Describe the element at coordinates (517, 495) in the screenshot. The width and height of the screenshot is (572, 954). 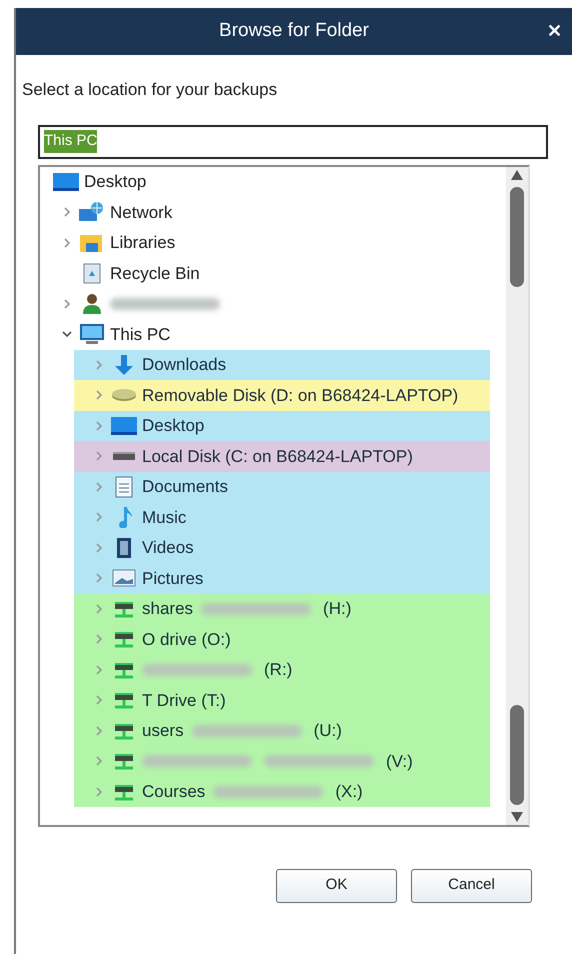
I see `scrollbar` at that location.